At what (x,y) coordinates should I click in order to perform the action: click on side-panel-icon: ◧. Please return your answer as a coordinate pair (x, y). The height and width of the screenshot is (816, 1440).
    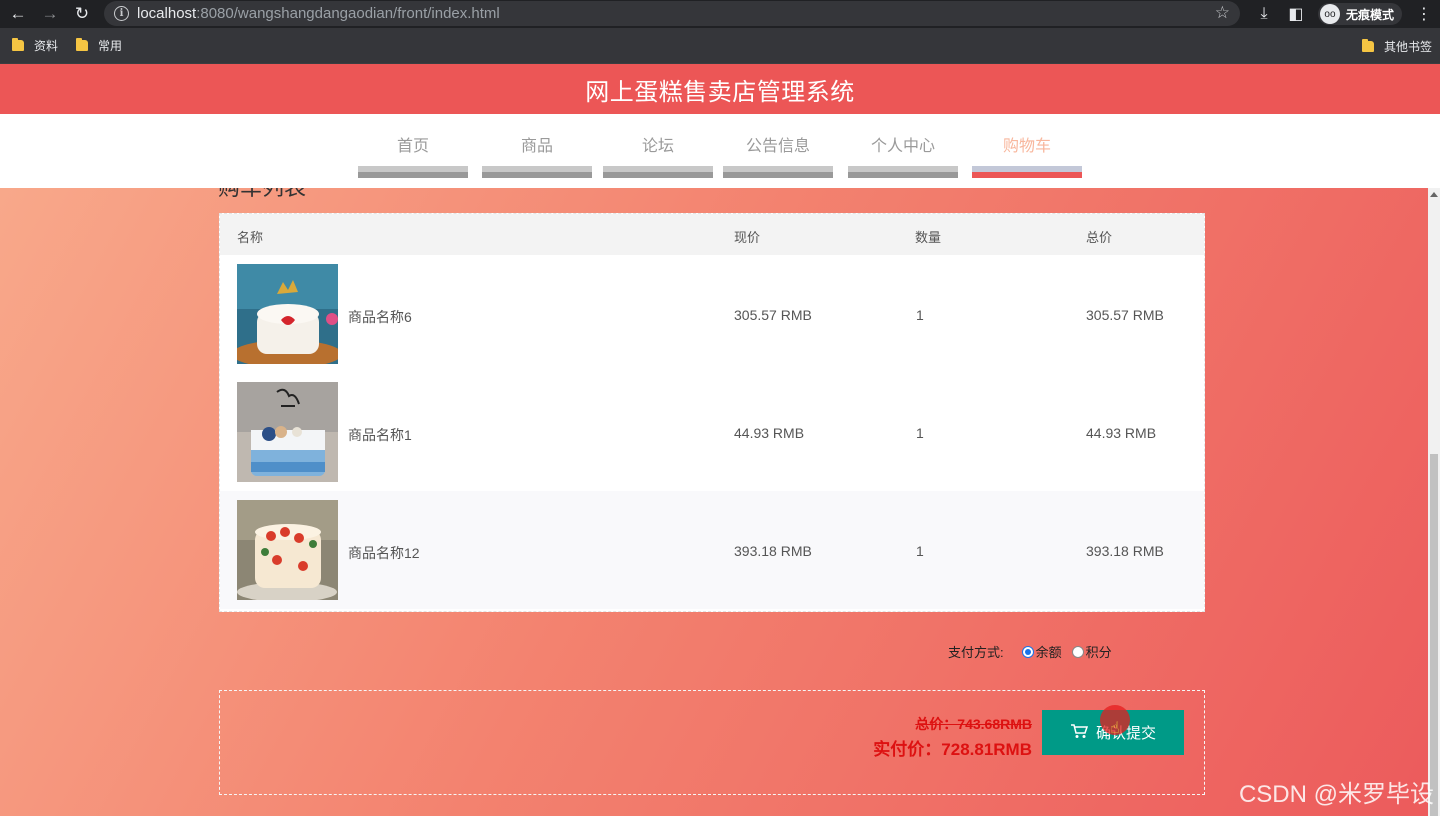
    Looking at the image, I should click on (1296, 14).